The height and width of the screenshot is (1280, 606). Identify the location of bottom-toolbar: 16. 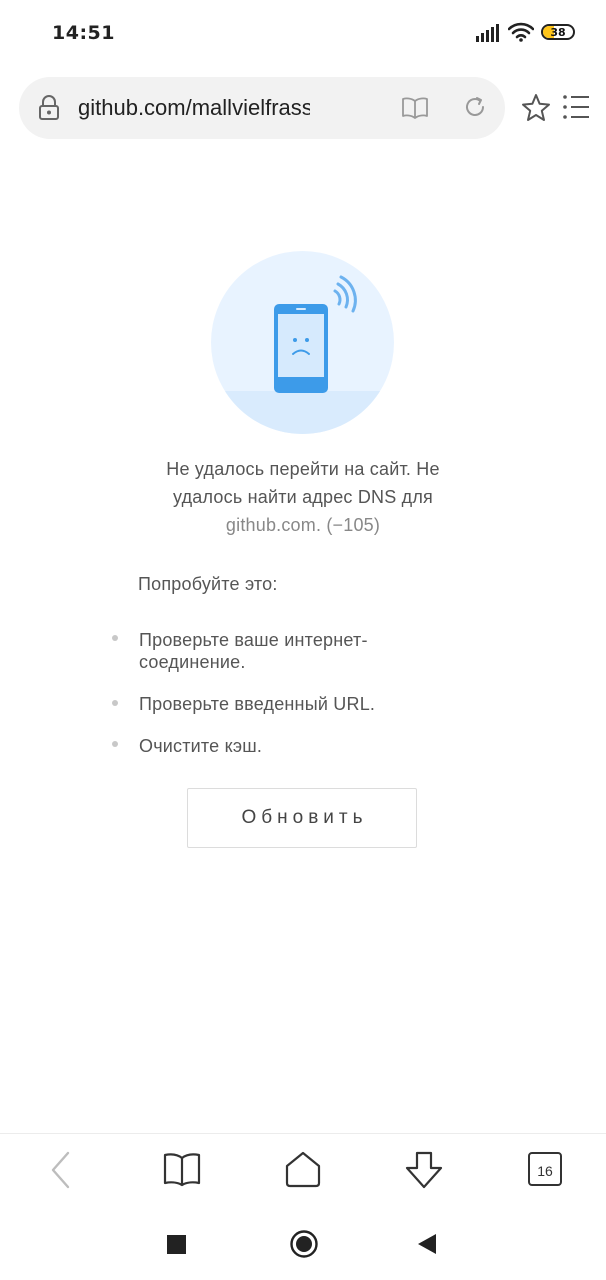
(303, 1171).